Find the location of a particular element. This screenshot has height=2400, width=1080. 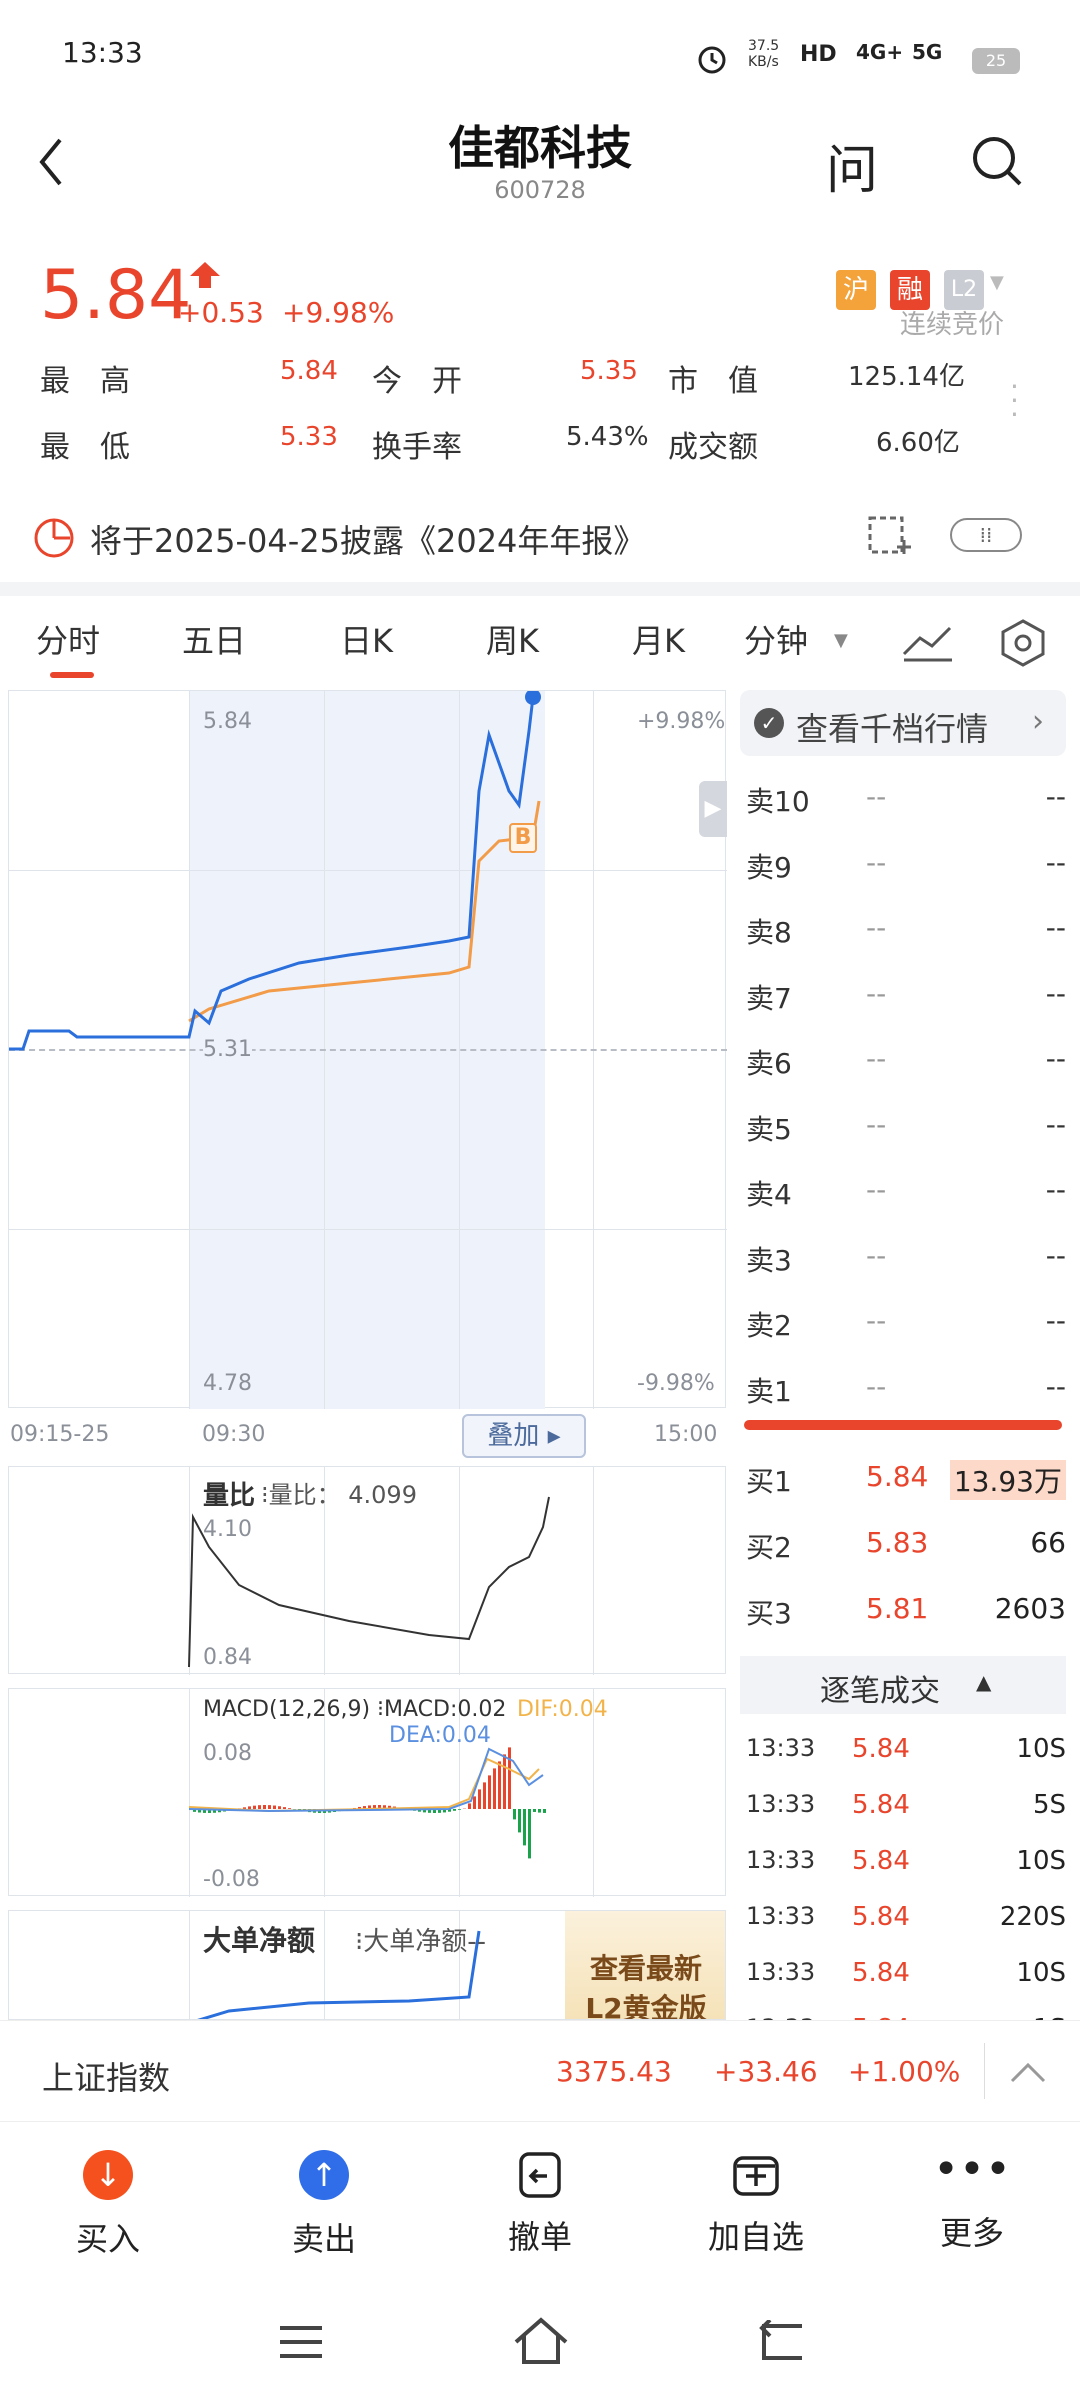

network-5g: 5G is located at coordinates (927, 52).